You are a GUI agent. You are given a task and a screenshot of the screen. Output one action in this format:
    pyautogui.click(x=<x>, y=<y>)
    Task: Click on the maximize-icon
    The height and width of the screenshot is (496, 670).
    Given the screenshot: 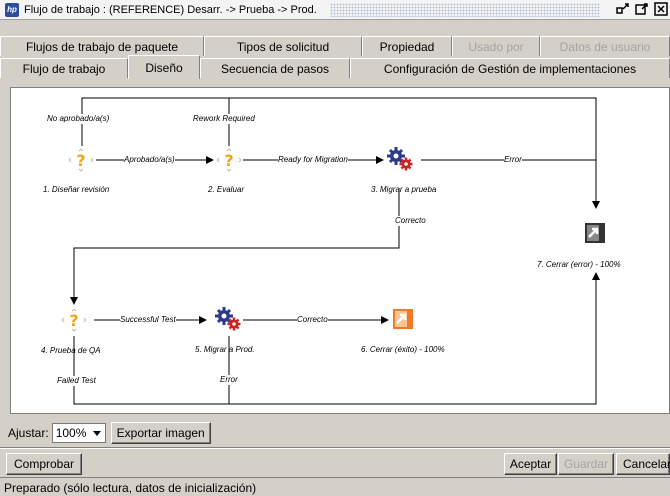 What is the action you would take?
    pyautogui.click(x=642, y=9)
    